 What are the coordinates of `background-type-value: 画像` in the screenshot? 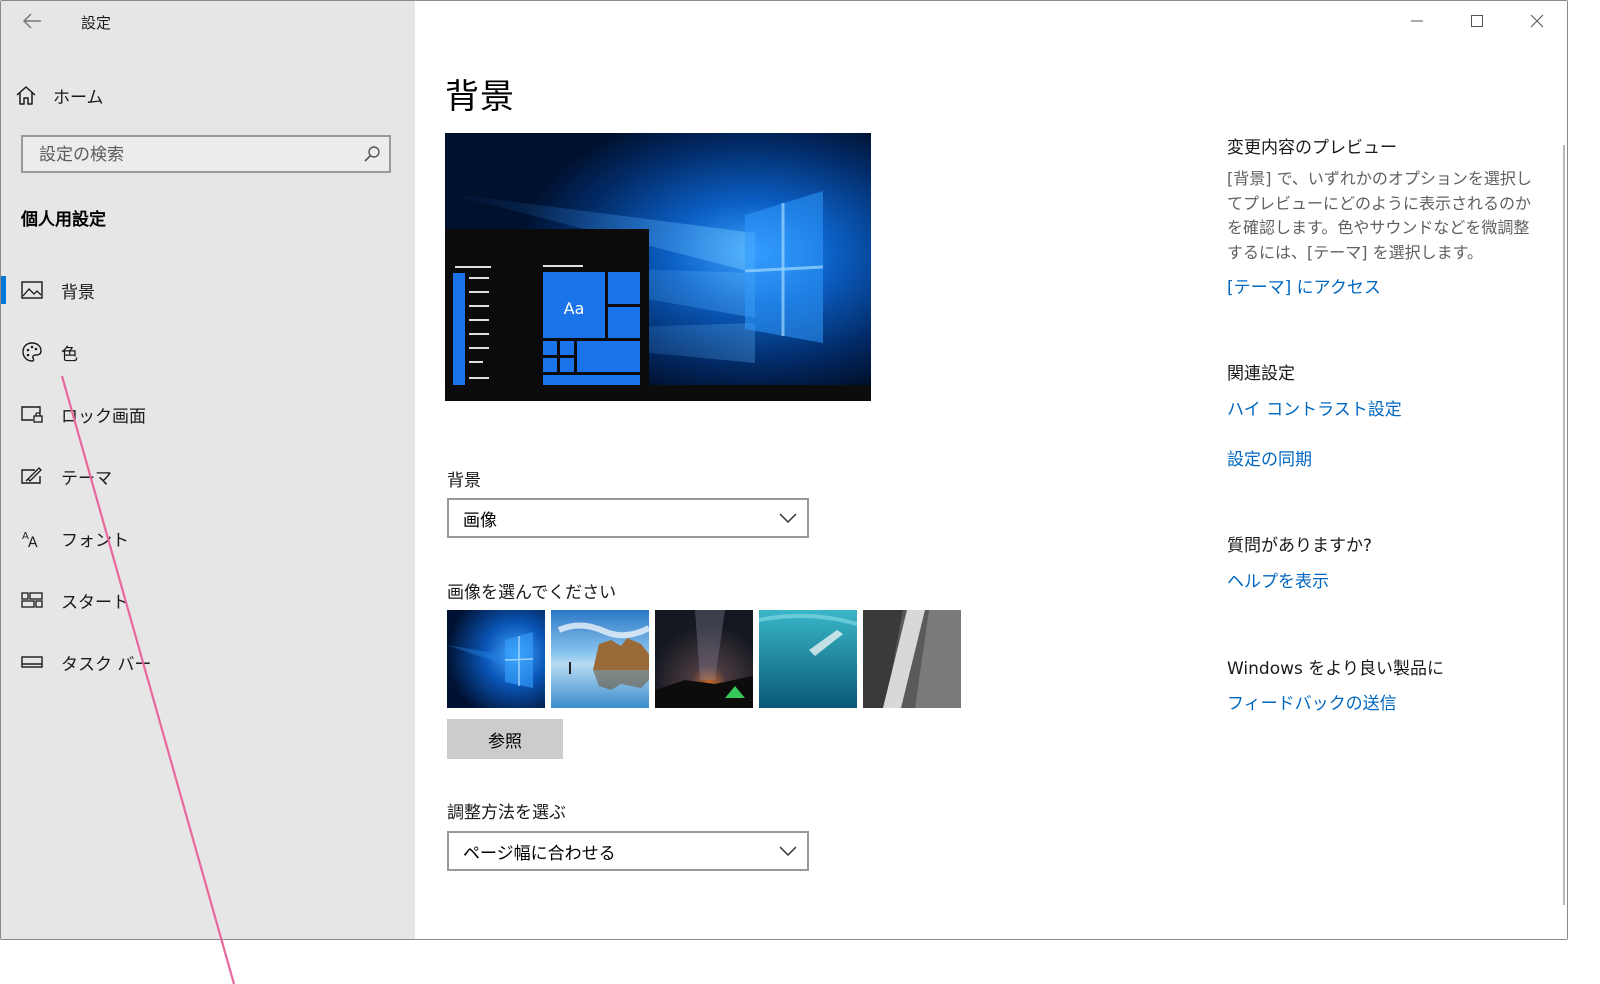 It's located at (480, 520).